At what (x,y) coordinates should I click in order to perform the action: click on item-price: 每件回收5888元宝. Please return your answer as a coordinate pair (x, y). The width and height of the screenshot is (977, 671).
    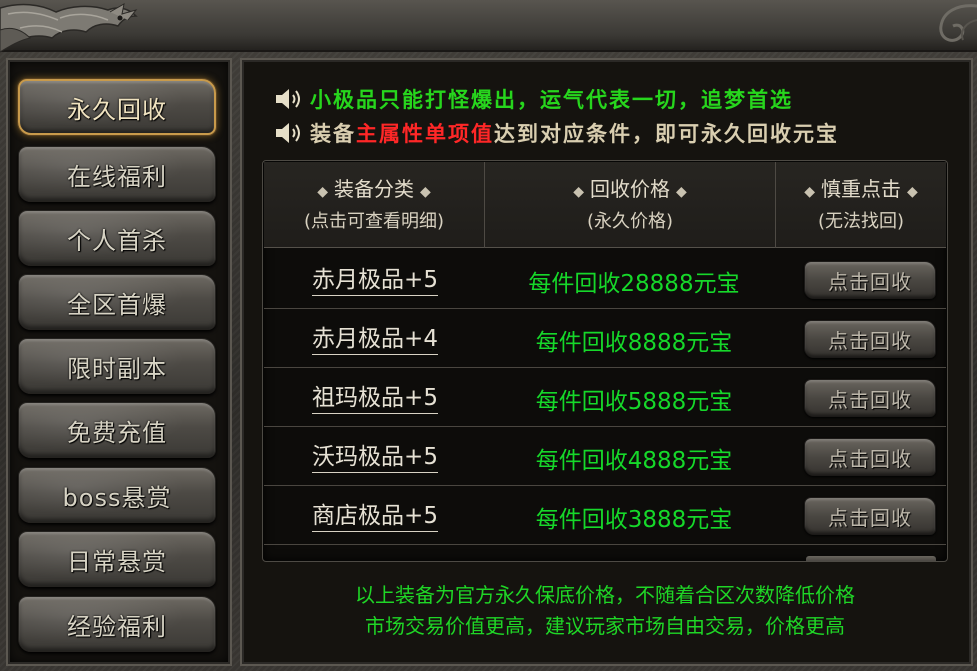
    Looking at the image, I should click on (634, 402).